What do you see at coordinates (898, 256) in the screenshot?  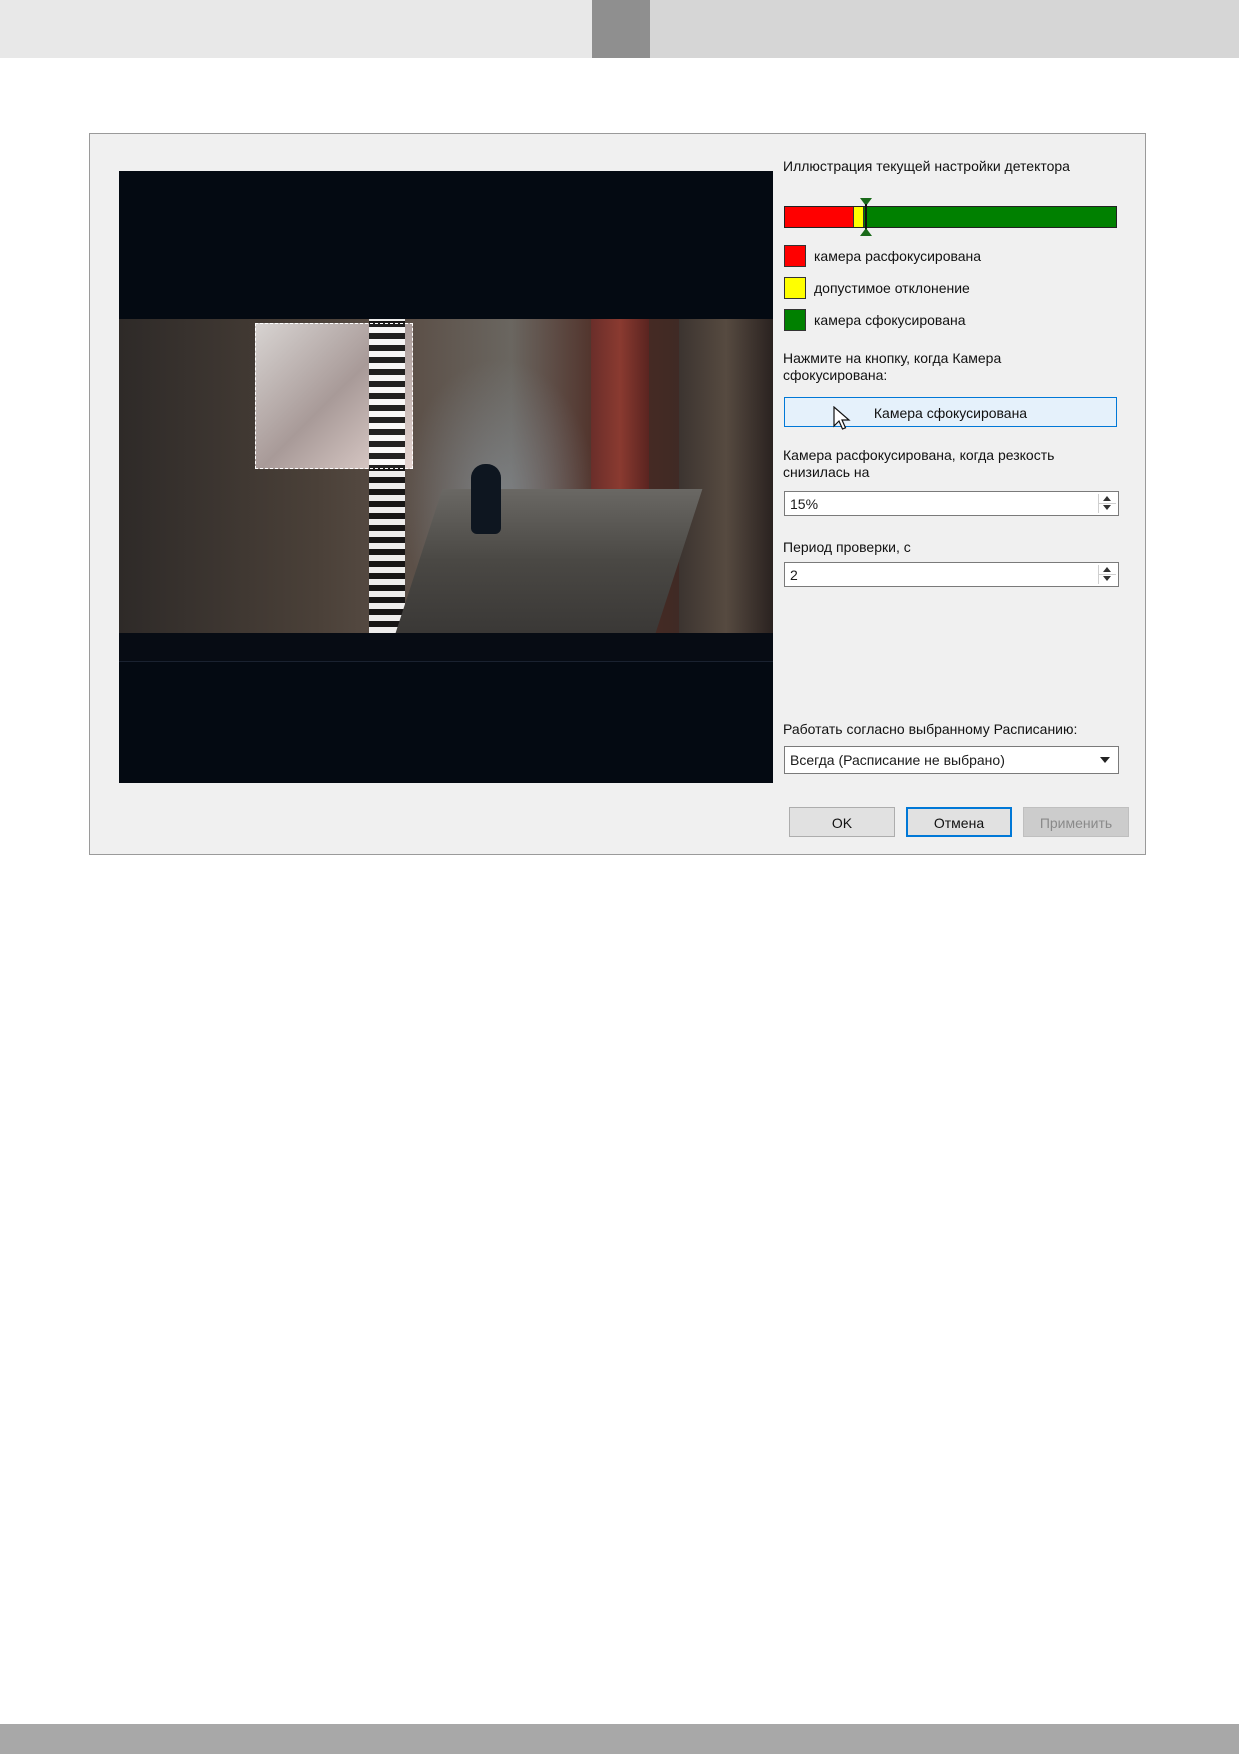 I see `legend-label-red: камера расфокусирована` at bounding box center [898, 256].